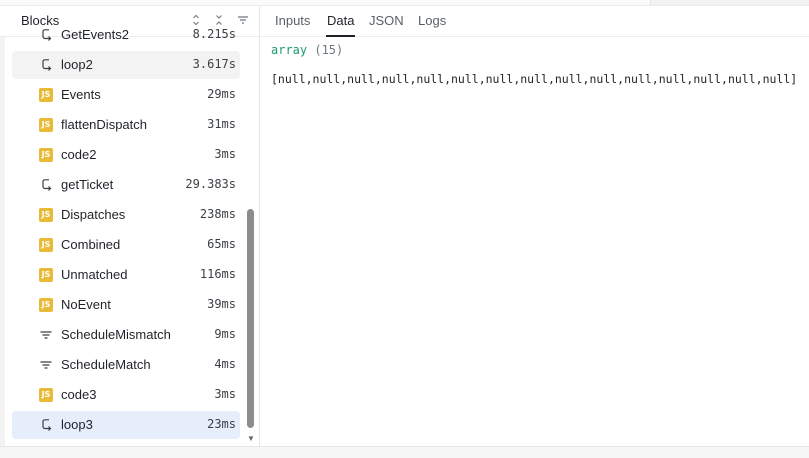  What do you see at coordinates (340, 36) in the screenshot?
I see `active-tab-indicator` at bounding box center [340, 36].